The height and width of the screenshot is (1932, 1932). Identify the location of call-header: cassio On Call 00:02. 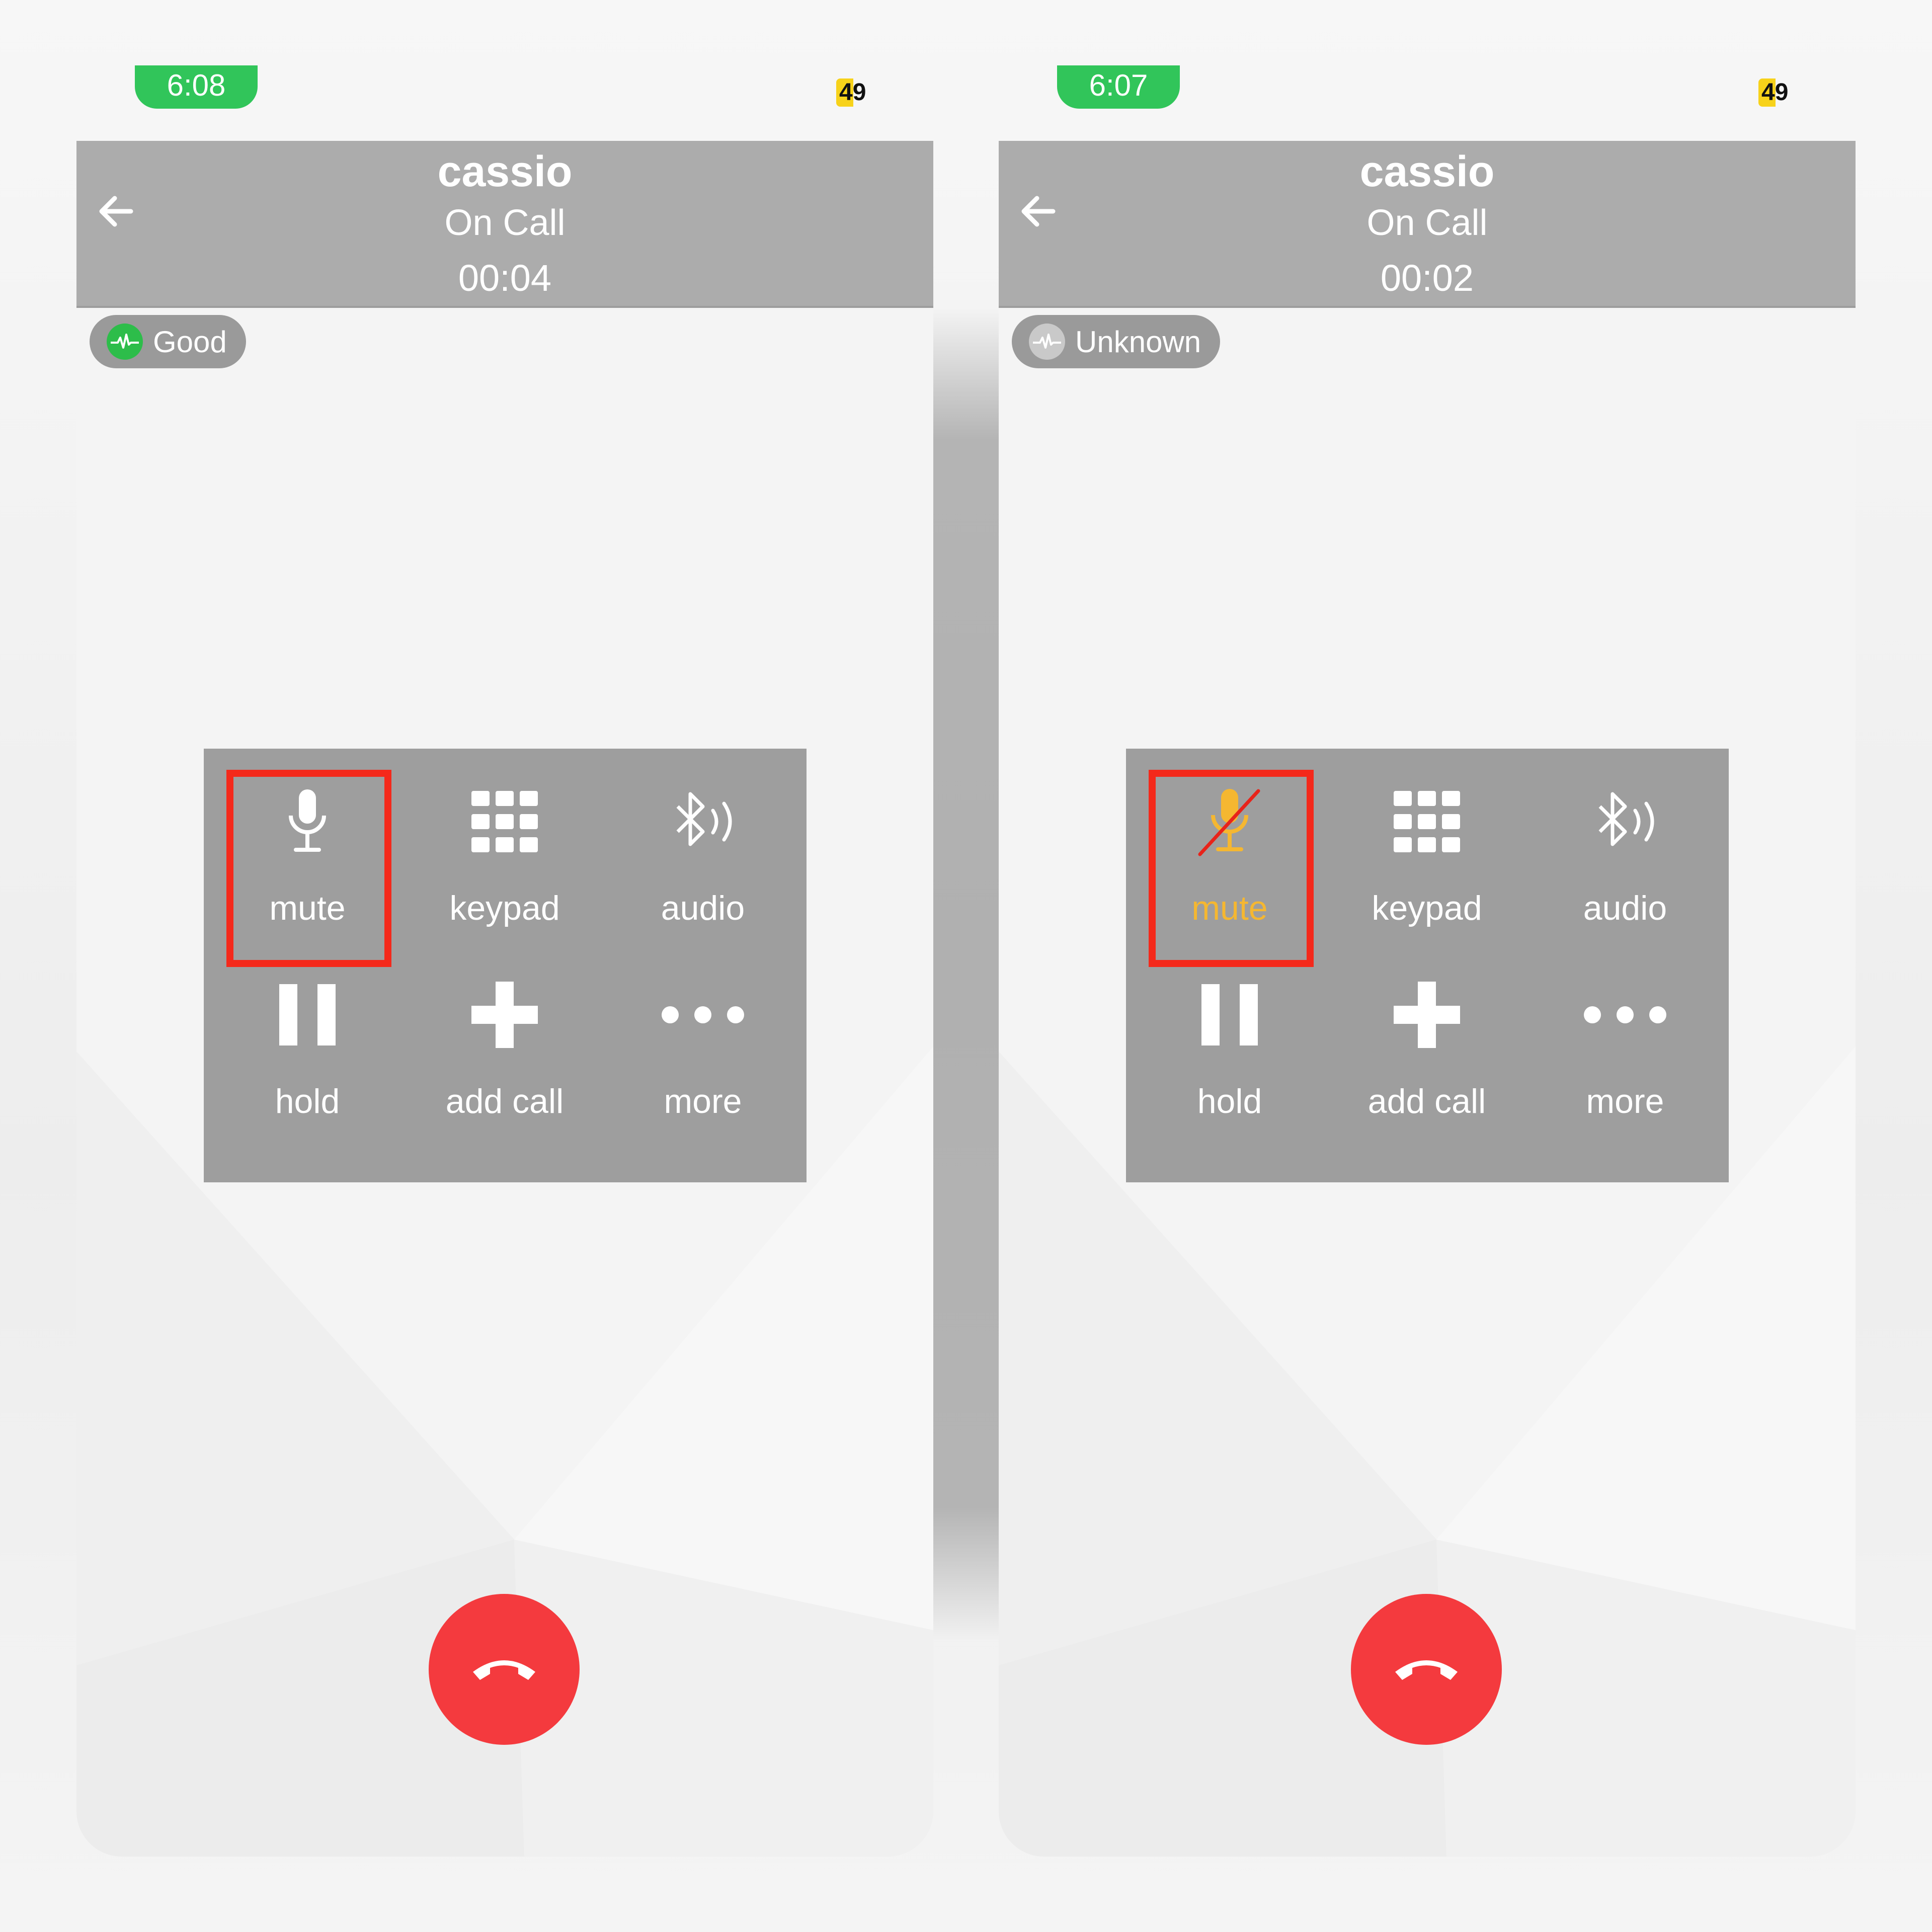
(1427, 224).